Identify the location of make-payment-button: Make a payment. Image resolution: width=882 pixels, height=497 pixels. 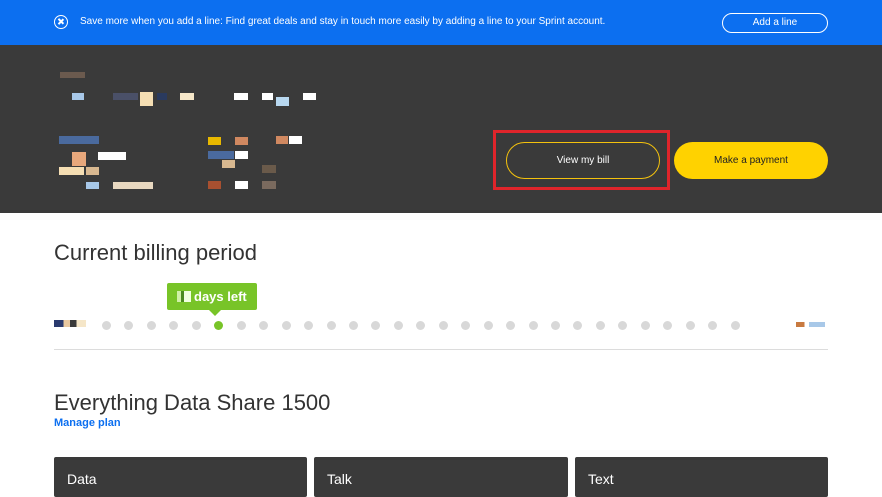
(751, 160).